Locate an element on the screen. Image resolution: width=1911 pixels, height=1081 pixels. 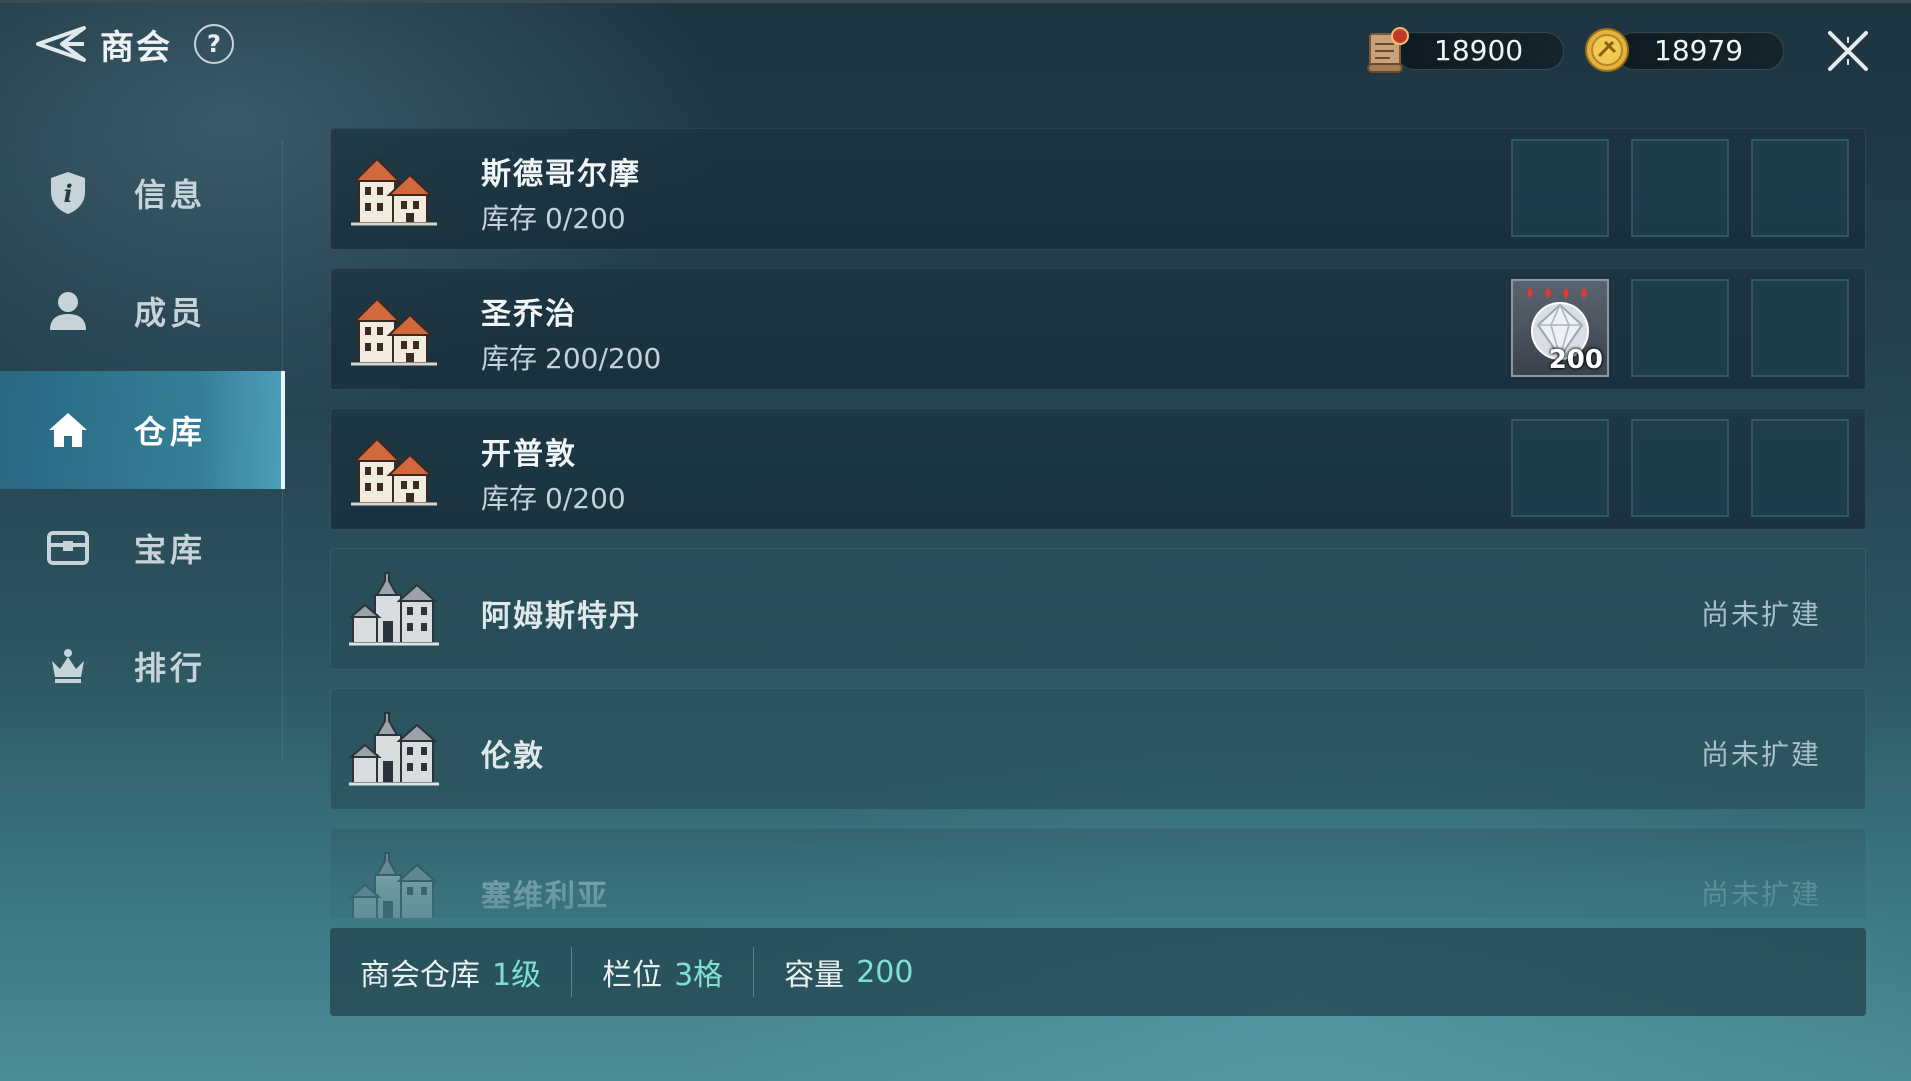
gold-coin-icon is located at coordinates (1607, 50).